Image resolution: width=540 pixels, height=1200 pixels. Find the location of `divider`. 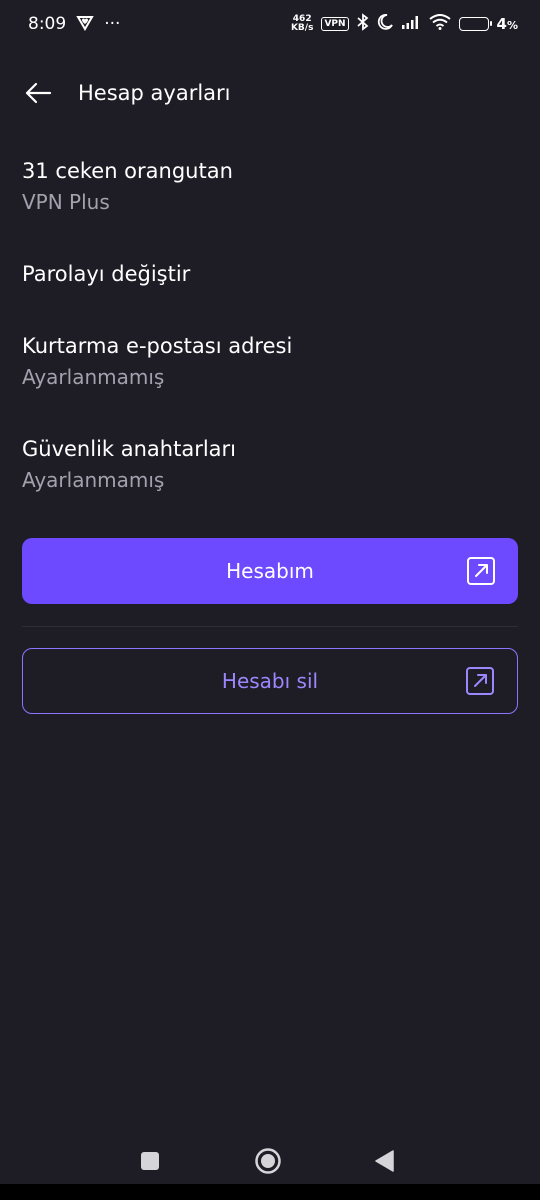

divider is located at coordinates (270, 626).